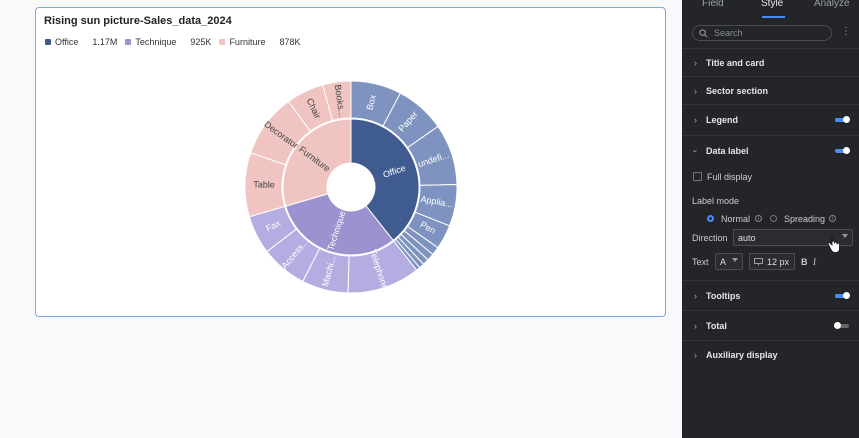 This screenshot has width=859, height=438. I want to click on font-family-select: A, so click(729, 261).